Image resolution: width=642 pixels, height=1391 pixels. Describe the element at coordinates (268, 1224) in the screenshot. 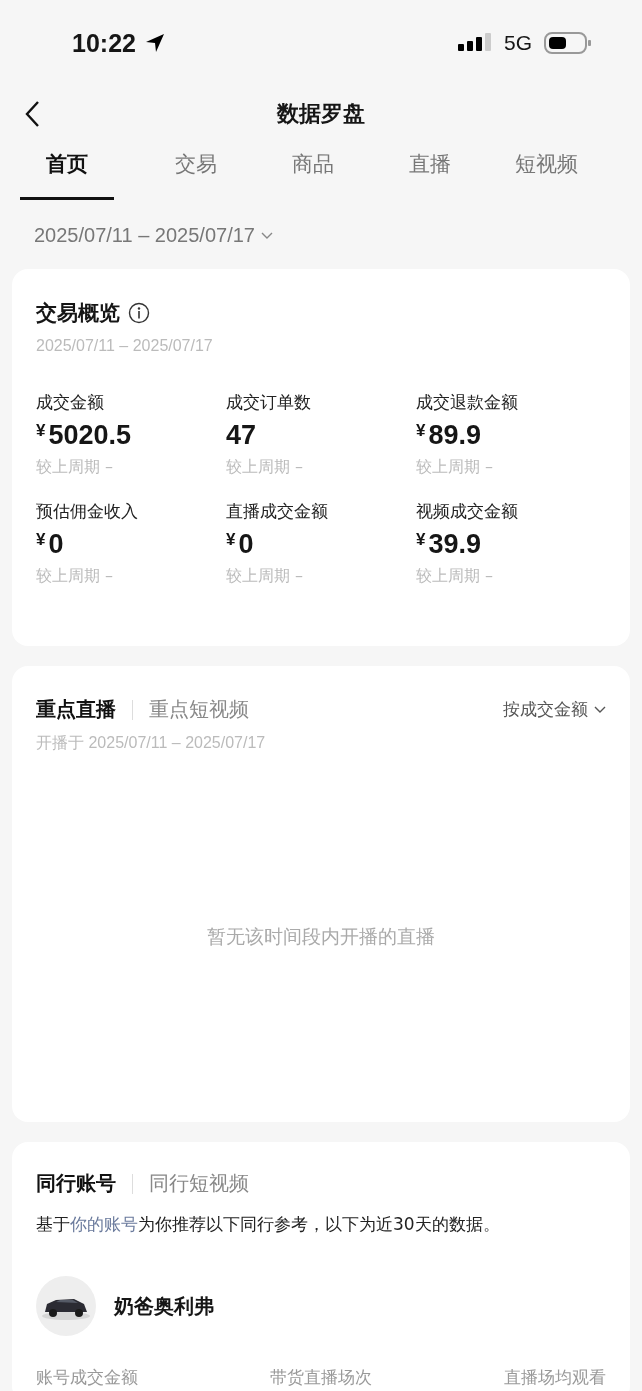

I see `description-text: 基于你的账号为你推荐以下同行参考，以下为近30天的数据。` at that location.